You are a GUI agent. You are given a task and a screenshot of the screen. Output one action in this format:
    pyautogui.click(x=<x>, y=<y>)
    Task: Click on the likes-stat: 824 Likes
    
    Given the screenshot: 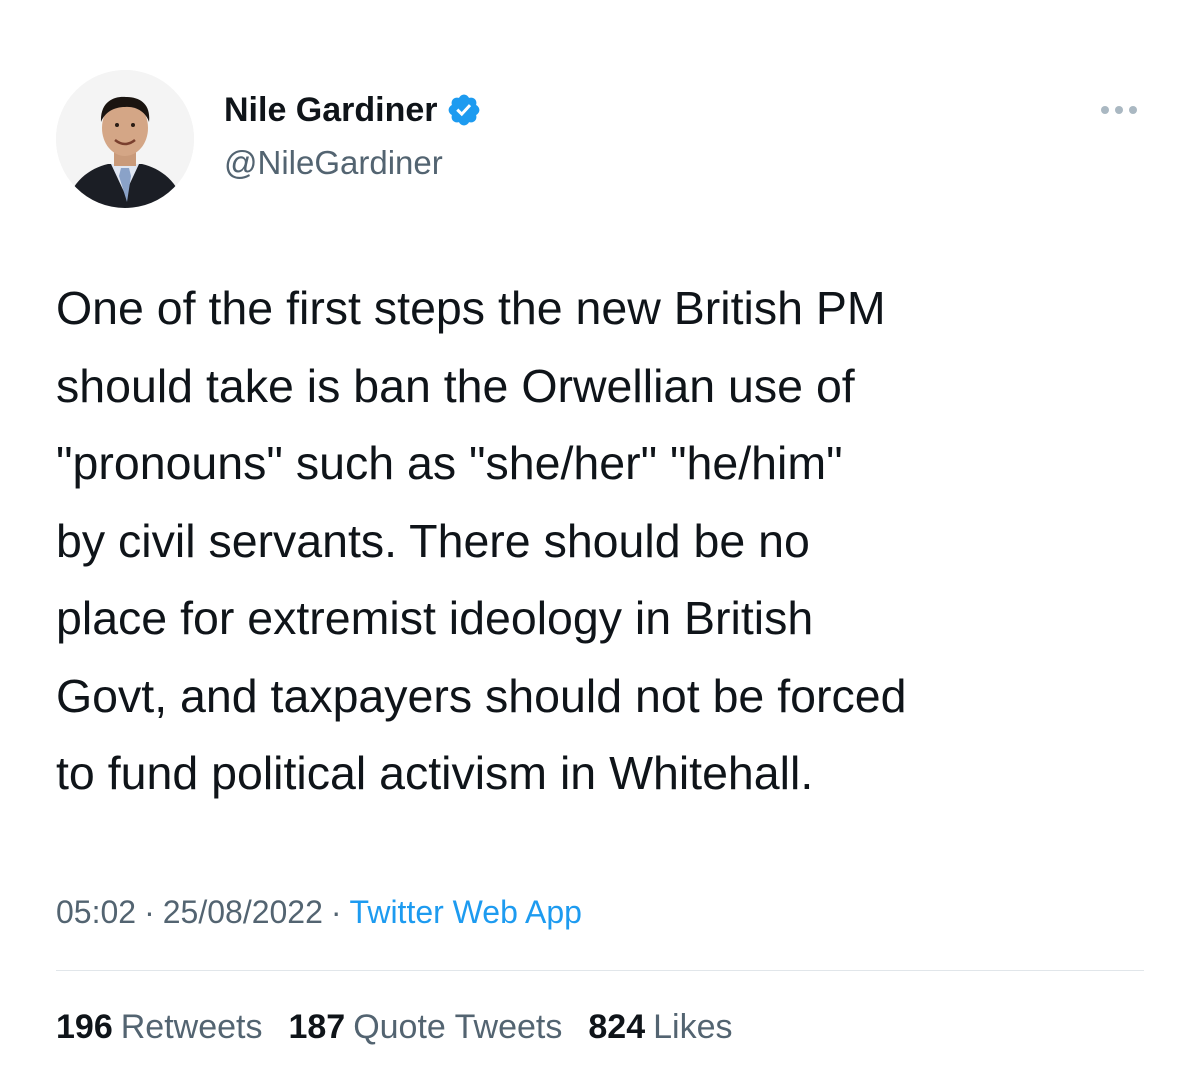 What is the action you would take?
    pyautogui.click(x=660, y=1027)
    